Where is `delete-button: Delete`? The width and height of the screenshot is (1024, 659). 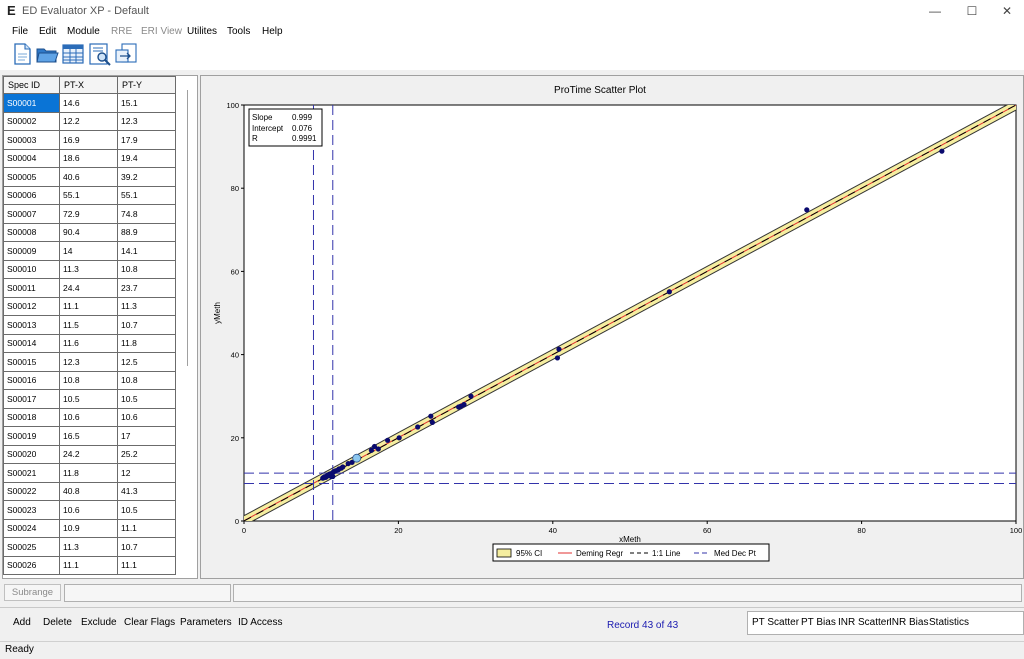 delete-button: Delete is located at coordinates (57, 622).